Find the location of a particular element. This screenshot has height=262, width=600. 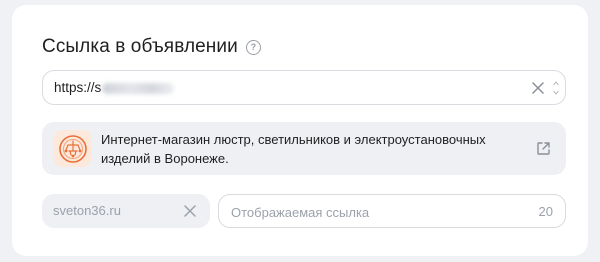

section-title: Ссылка в объявлении is located at coordinates (140, 46).